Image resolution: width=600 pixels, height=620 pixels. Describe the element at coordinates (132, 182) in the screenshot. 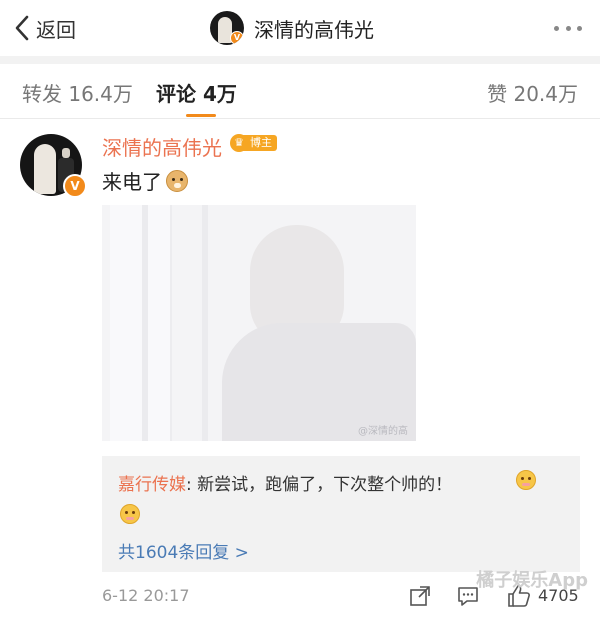

I see `comment-text-body: 来电了` at that location.